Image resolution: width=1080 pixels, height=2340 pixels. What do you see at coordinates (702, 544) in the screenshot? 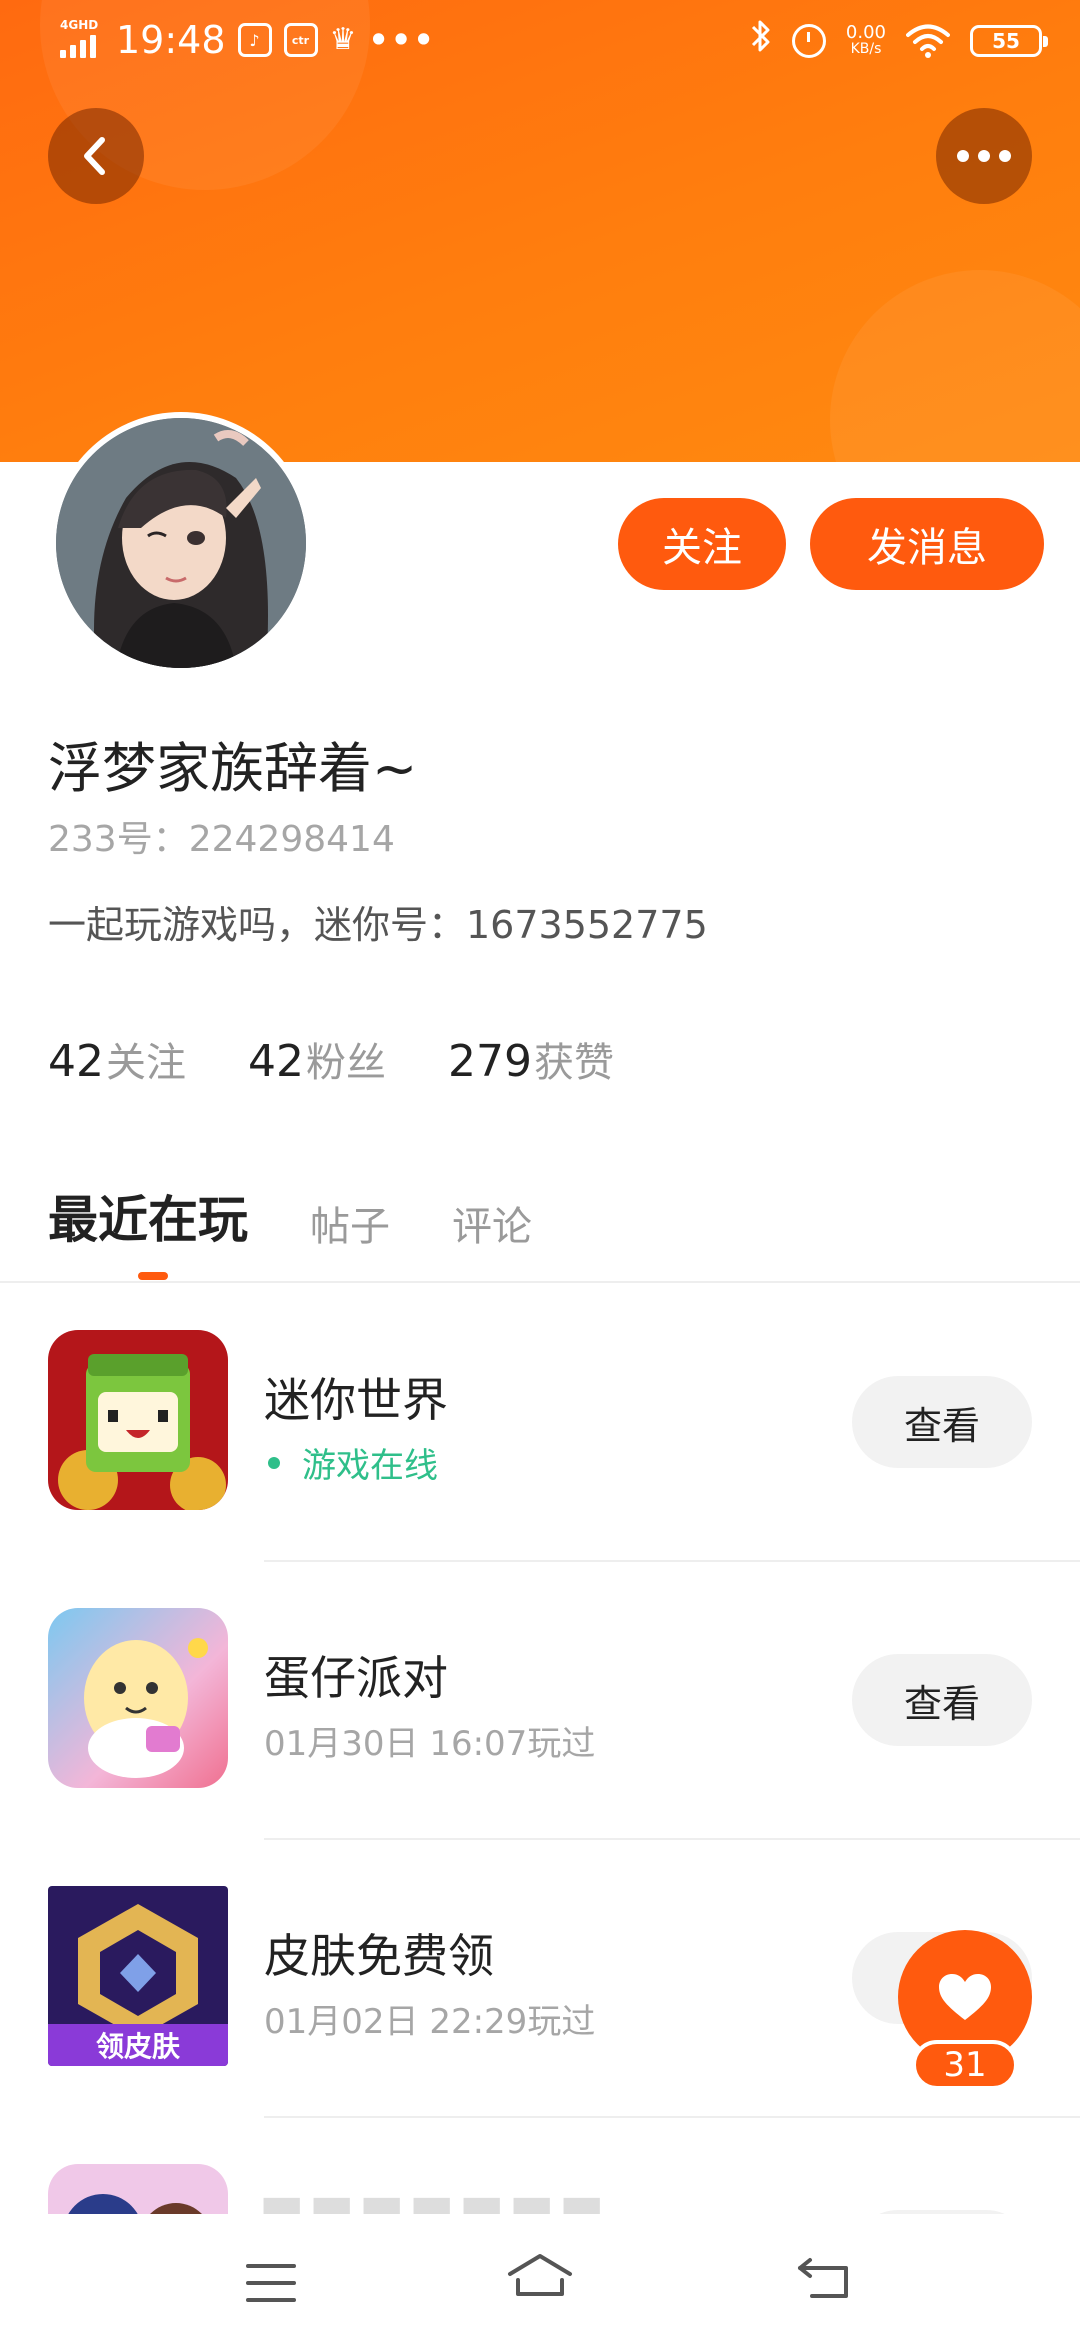
I see `follow-button: 关注` at bounding box center [702, 544].